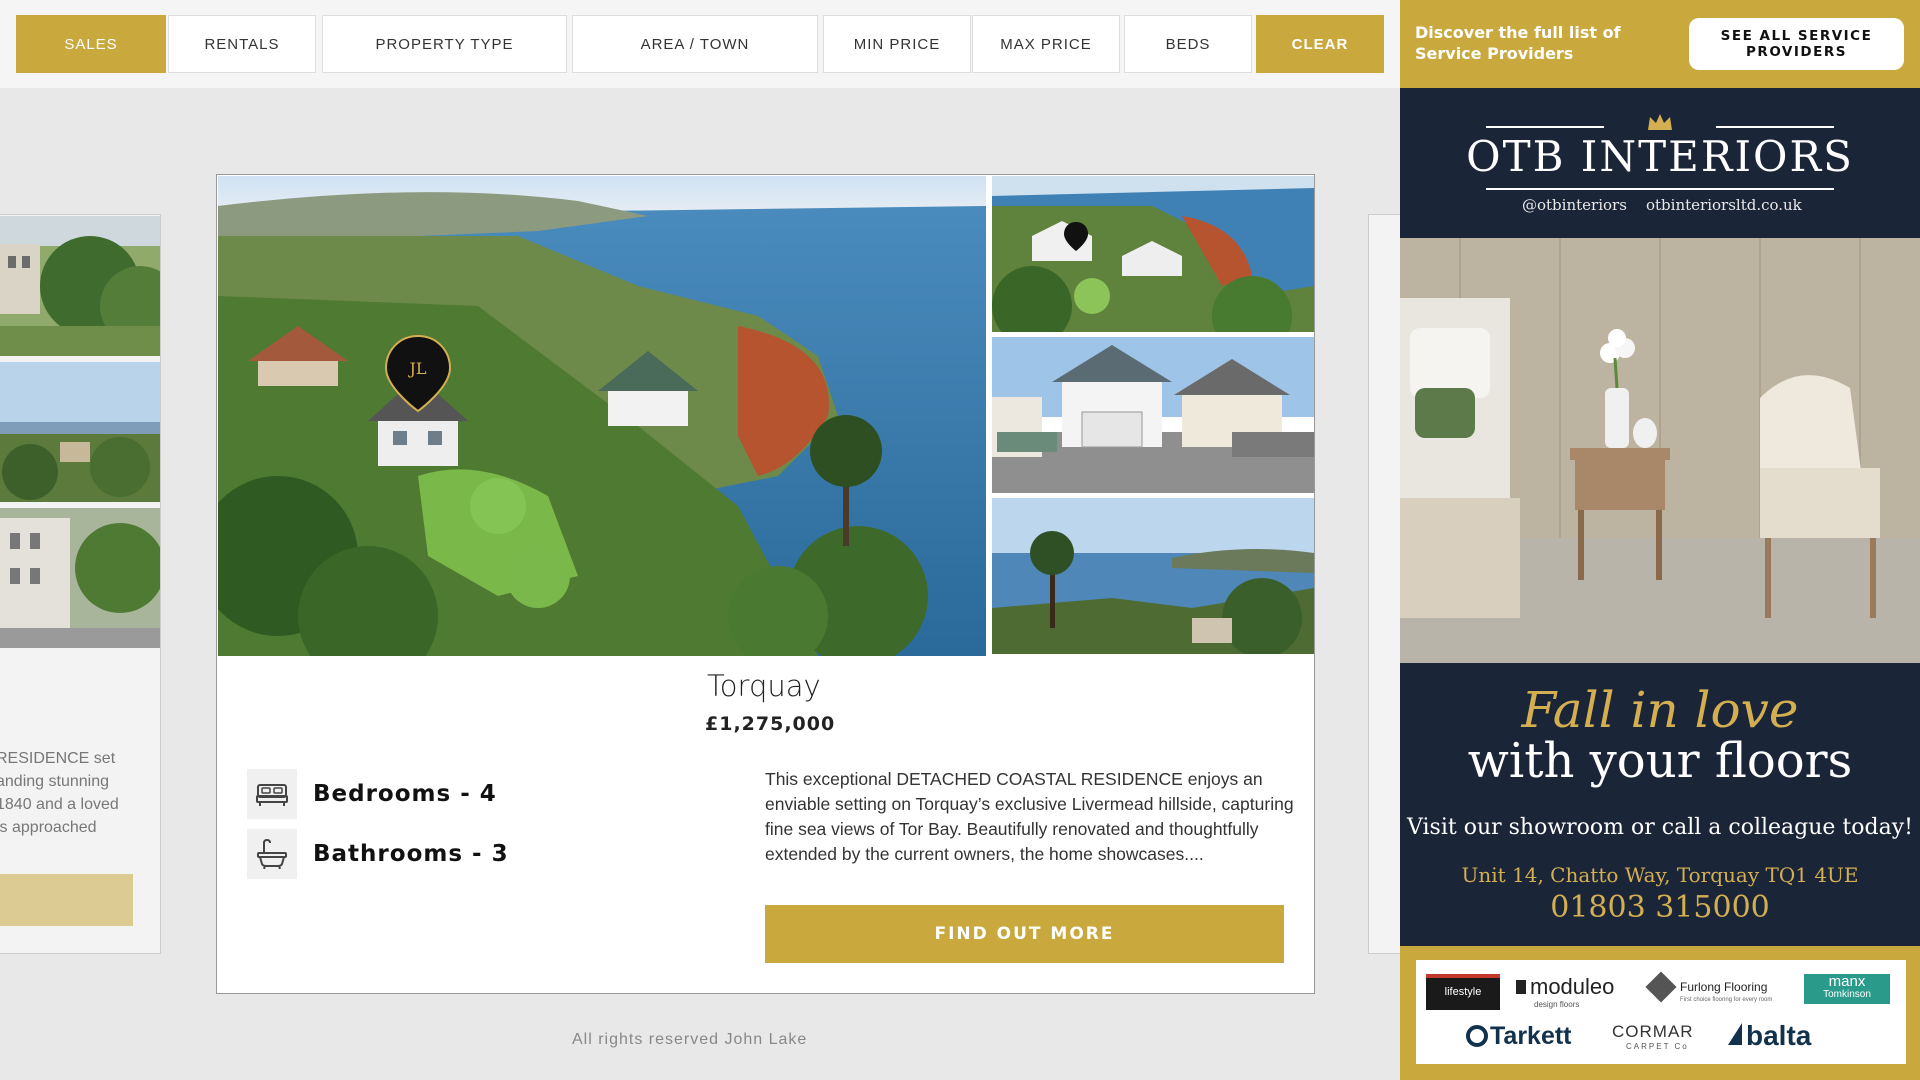 This screenshot has height=1080, width=1920. What do you see at coordinates (272, 794) in the screenshot?
I see `bed-icon` at bounding box center [272, 794].